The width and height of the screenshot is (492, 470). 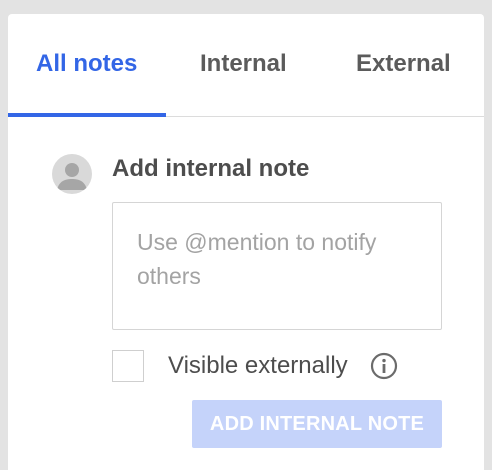 I want to click on add-internal-note-button: ADD INTERNAL NOTE, so click(x=317, y=424).